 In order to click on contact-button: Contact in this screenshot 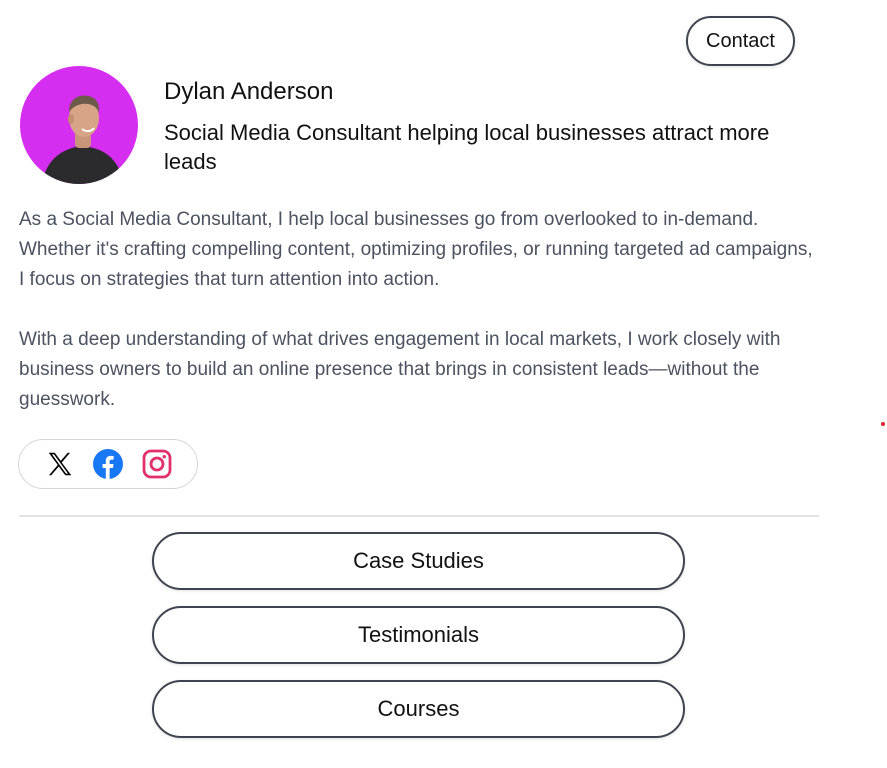, I will do `click(740, 41)`.